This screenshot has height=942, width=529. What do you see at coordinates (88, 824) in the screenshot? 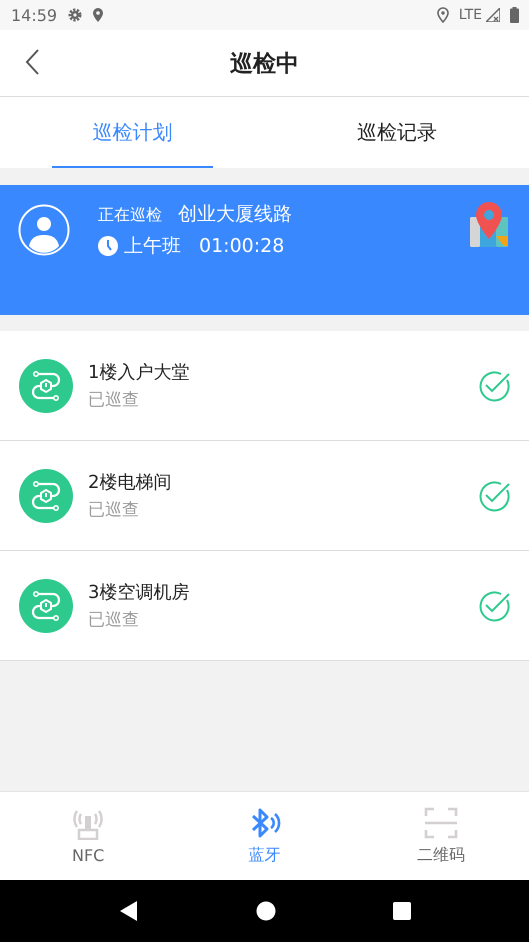
I see `antenna-icon` at bounding box center [88, 824].